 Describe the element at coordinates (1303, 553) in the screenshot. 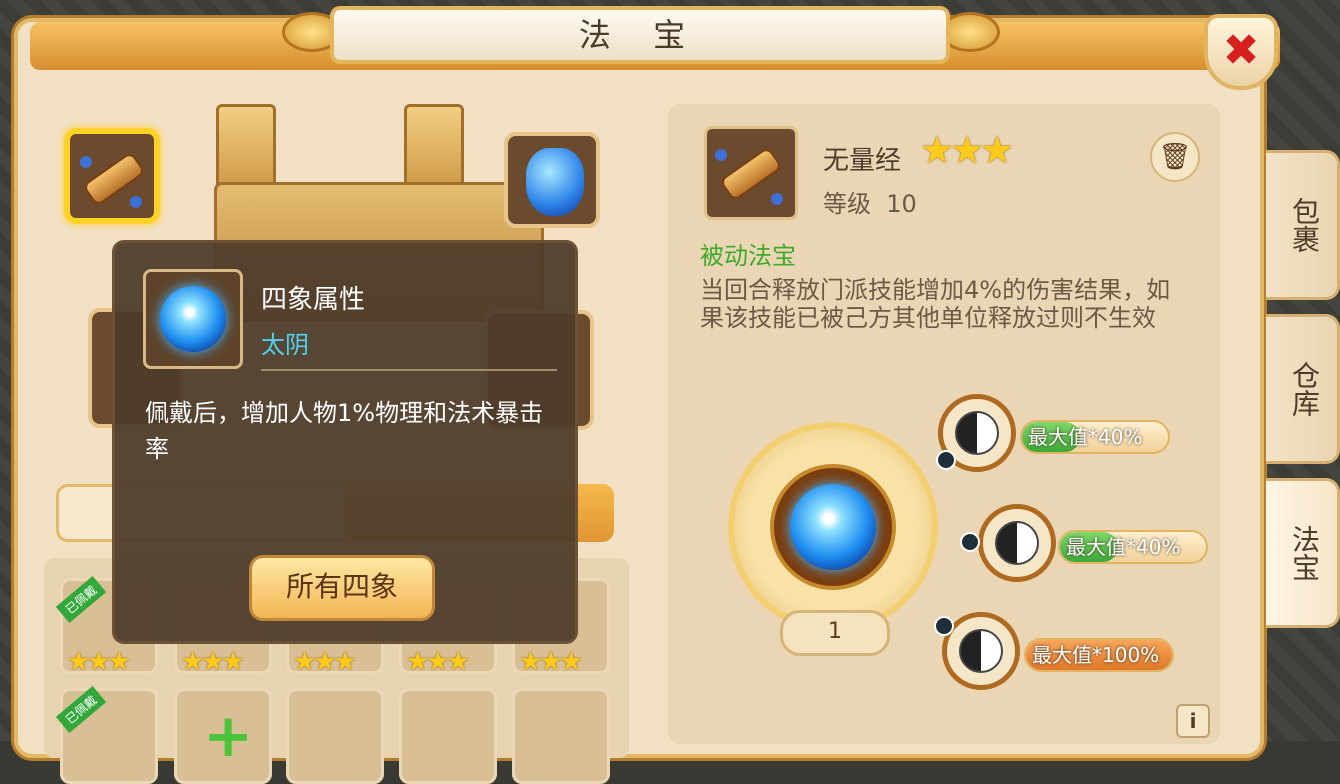

I see `side-tab-treasure: 法宝` at that location.